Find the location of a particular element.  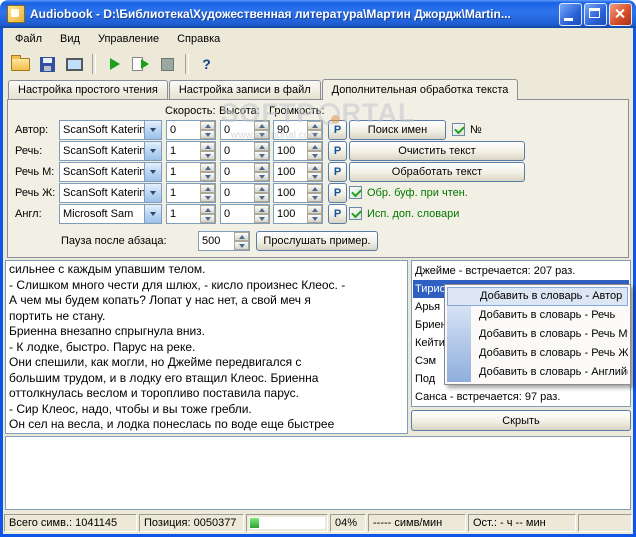

process-buffer-checkbox: Обр. буф. при чтен. is located at coordinates (408, 192).